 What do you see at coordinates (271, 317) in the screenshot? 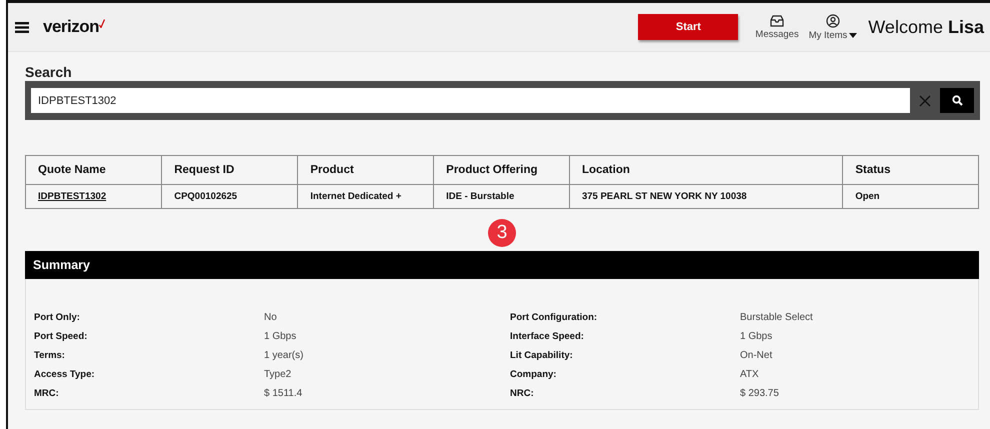
I see `field-value: No` at bounding box center [271, 317].